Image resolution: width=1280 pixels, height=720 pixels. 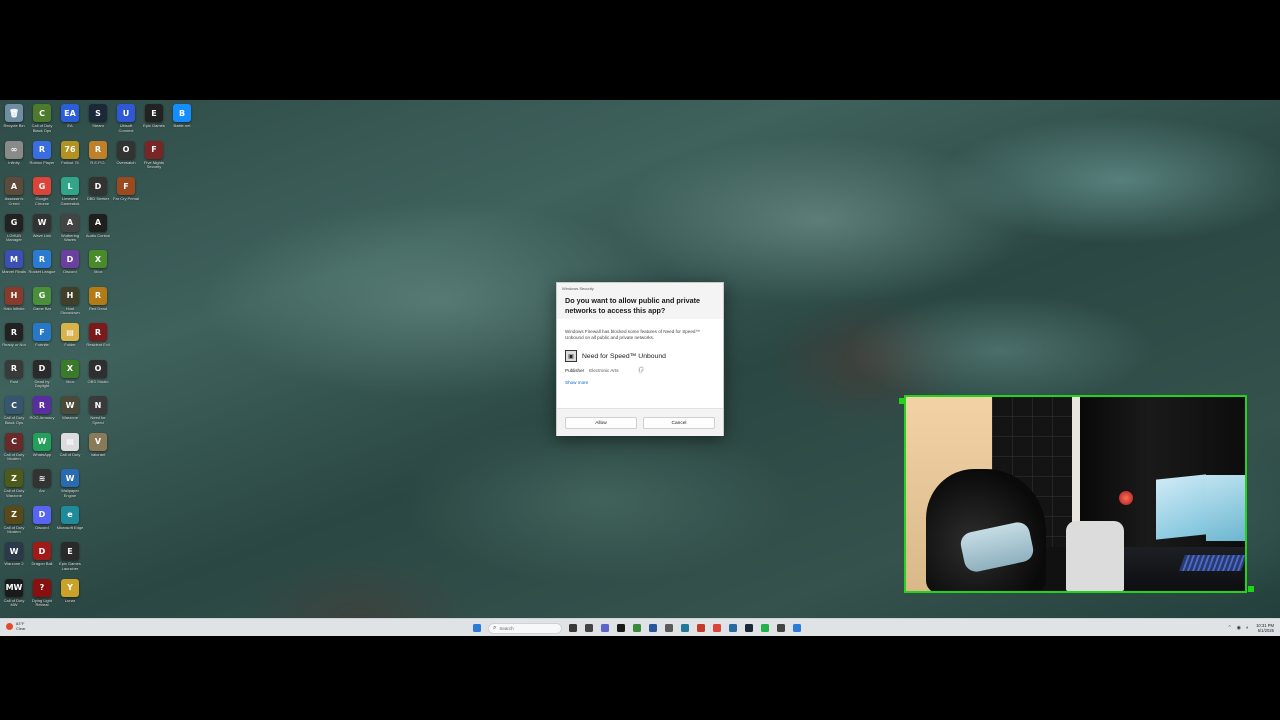 What do you see at coordinates (42, 266) in the screenshot?
I see `desktop-icon: R Rocket League` at bounding box center [42, 266].